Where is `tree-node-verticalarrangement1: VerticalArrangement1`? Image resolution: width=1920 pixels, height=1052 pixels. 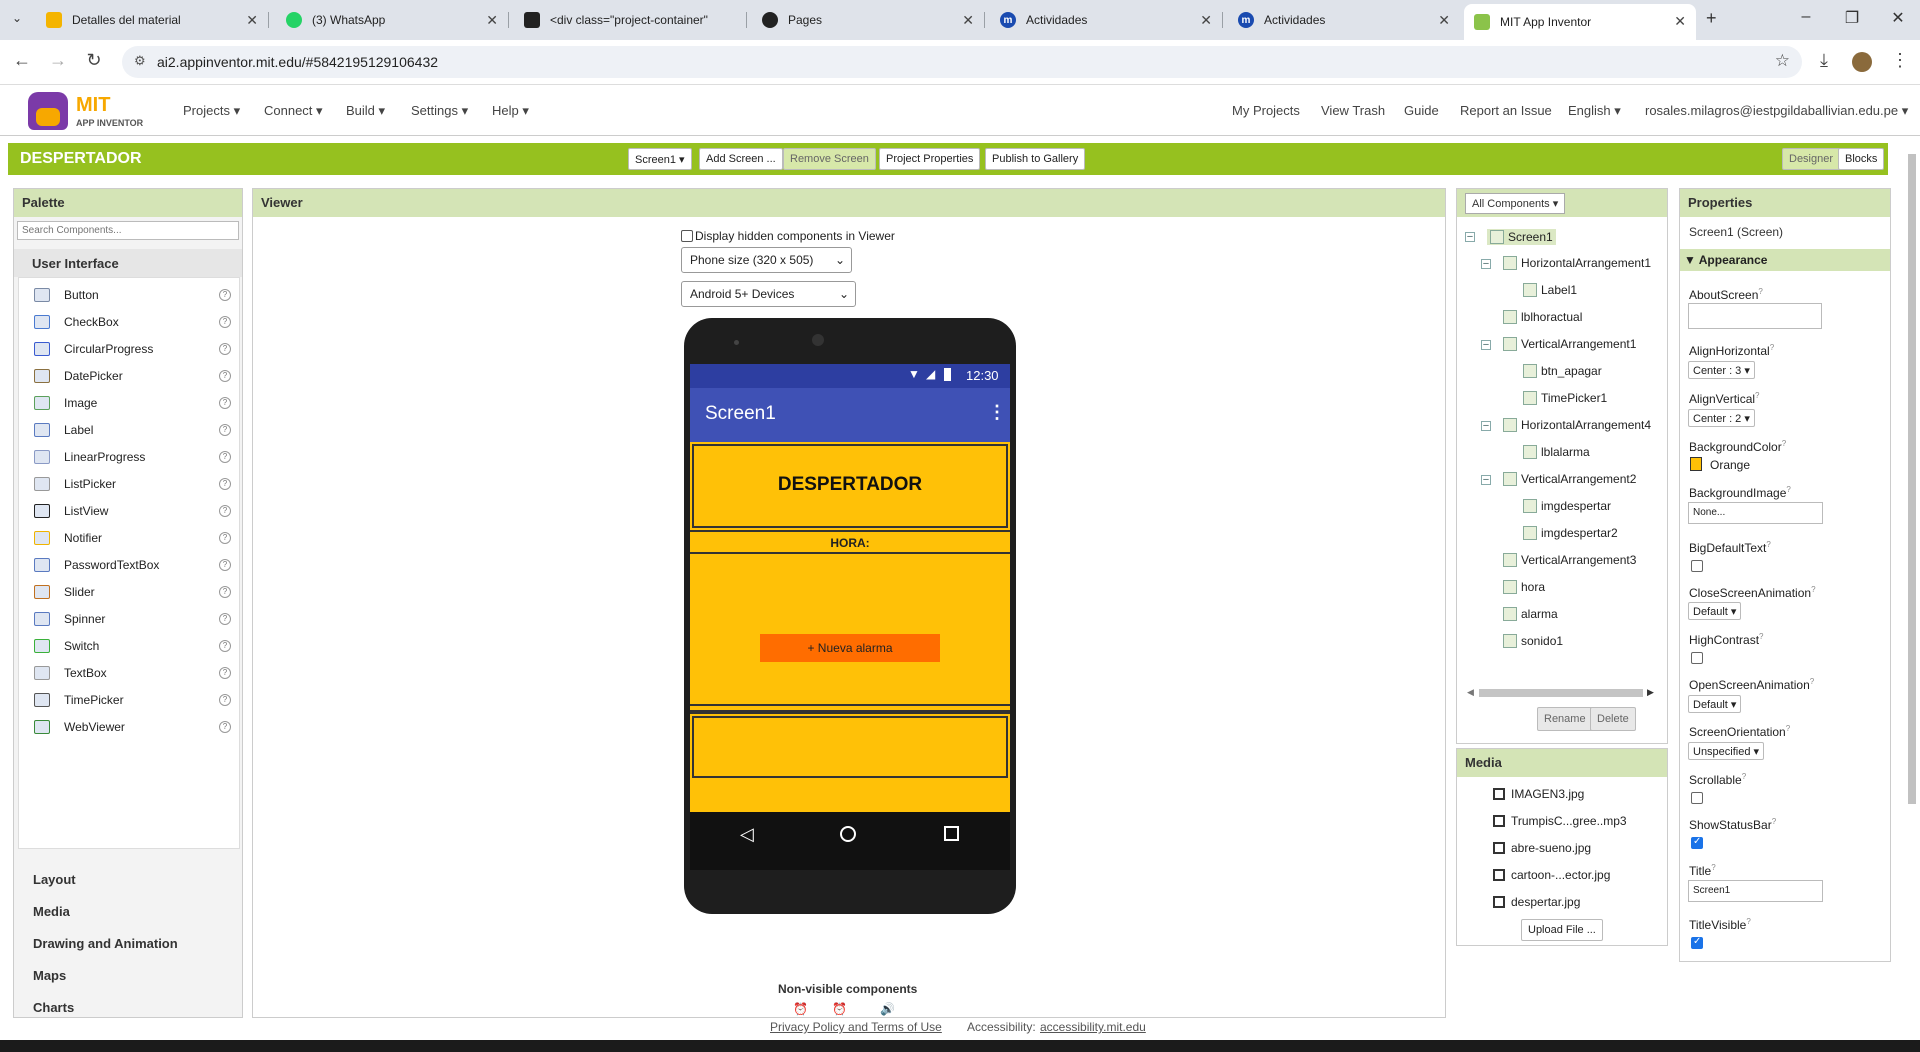
tree-node-verticalarrangement1: VerticalArrangement1 is located at coordinates (1569, 344).